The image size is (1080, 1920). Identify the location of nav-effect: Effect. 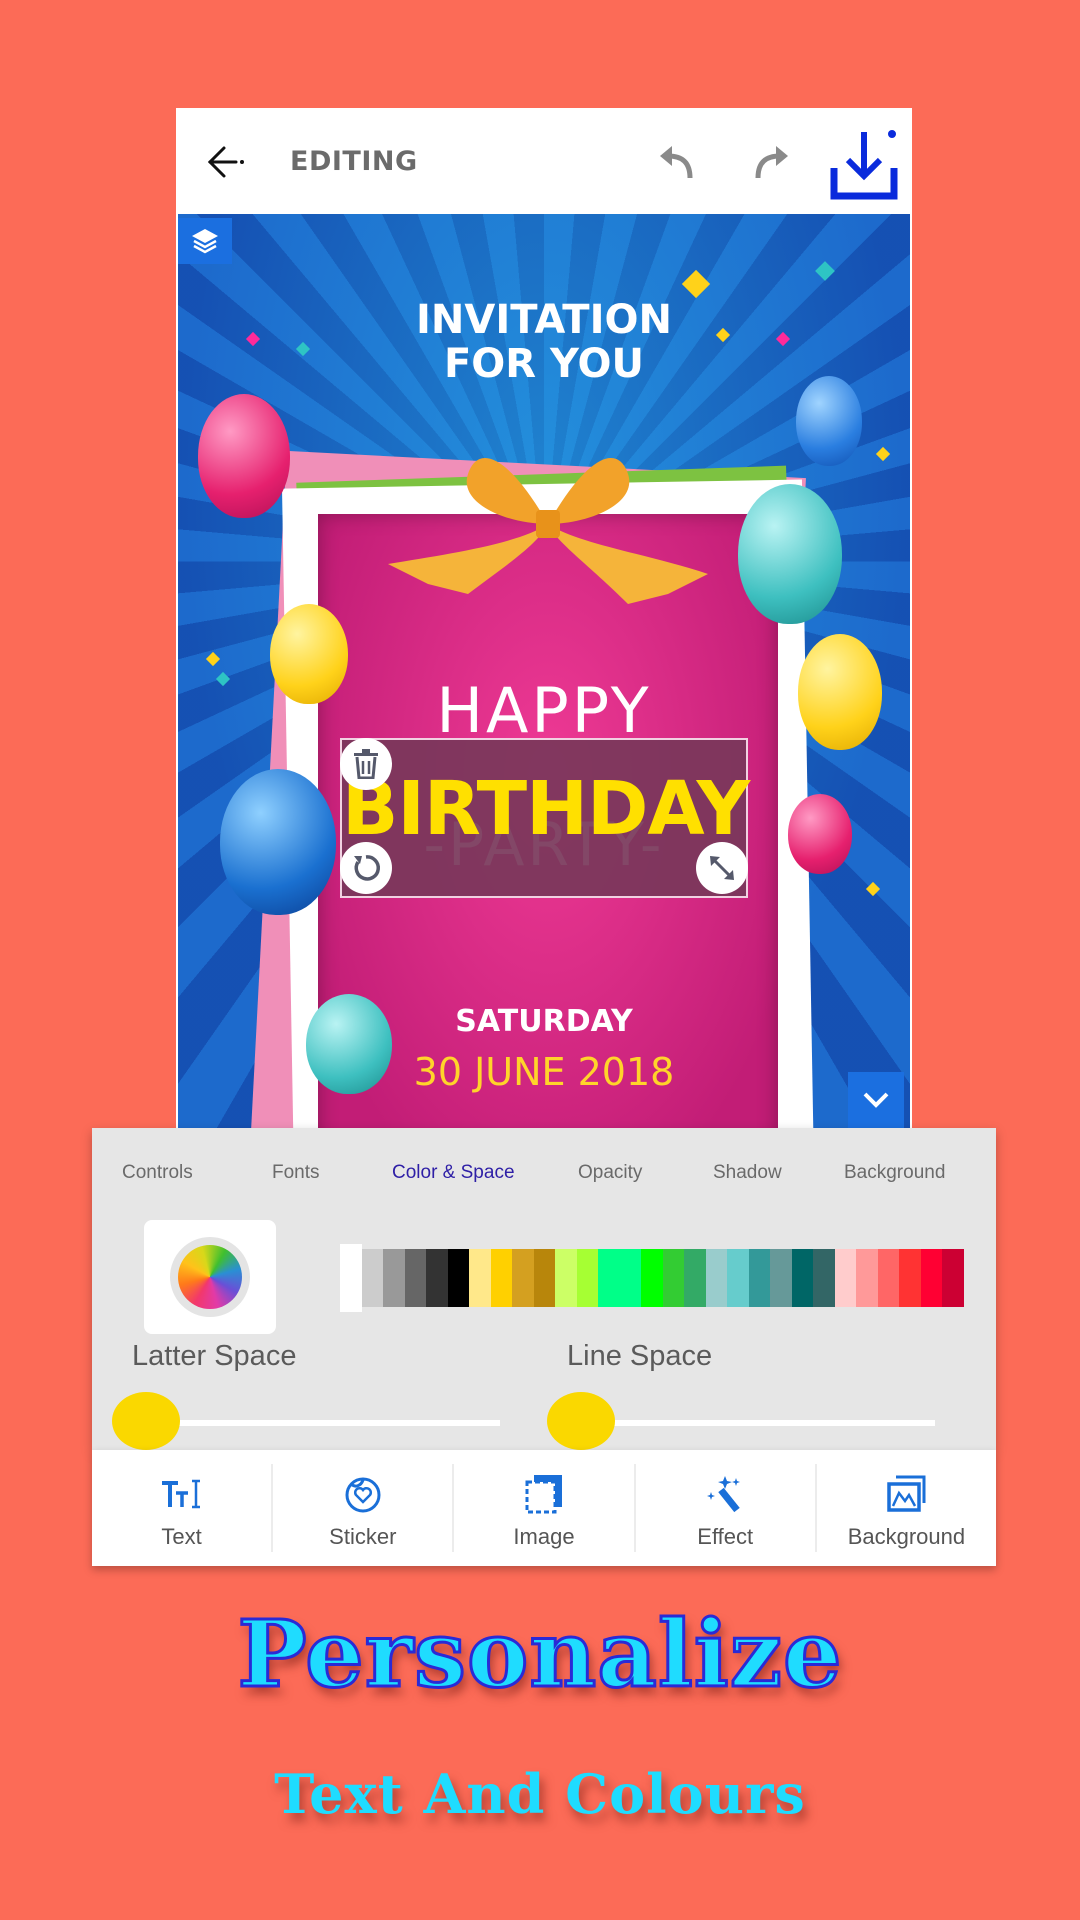
(726, 1508).